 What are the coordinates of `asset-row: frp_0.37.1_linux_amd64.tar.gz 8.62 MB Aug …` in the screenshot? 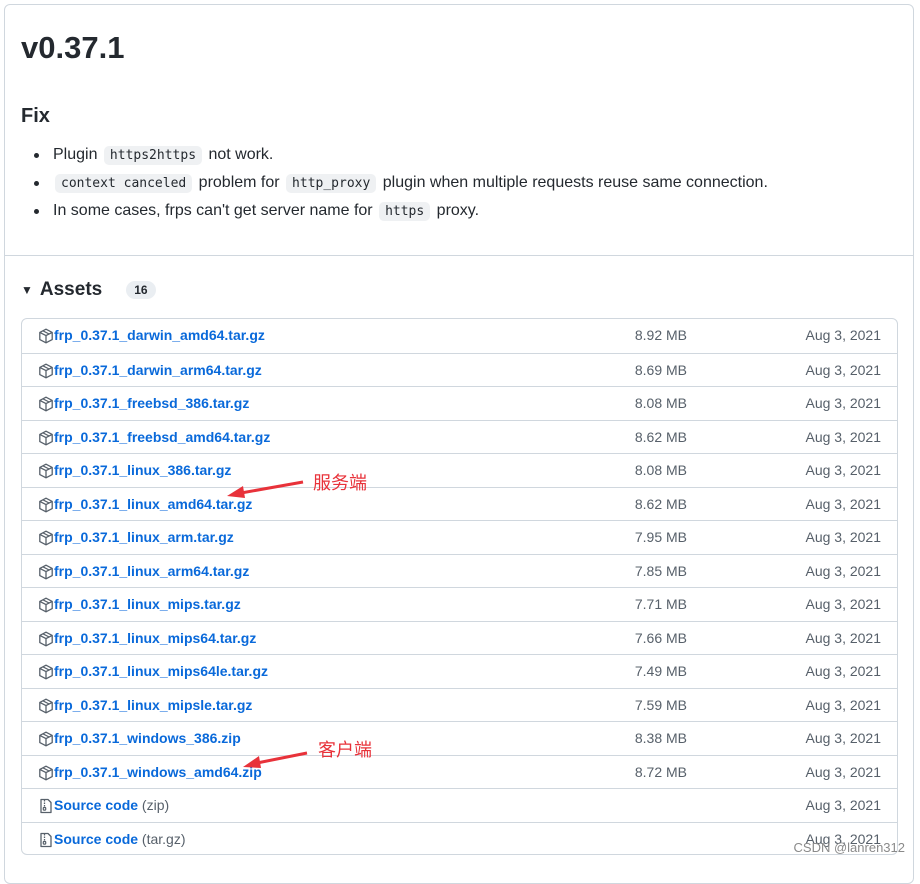 It's located at (459, 503).